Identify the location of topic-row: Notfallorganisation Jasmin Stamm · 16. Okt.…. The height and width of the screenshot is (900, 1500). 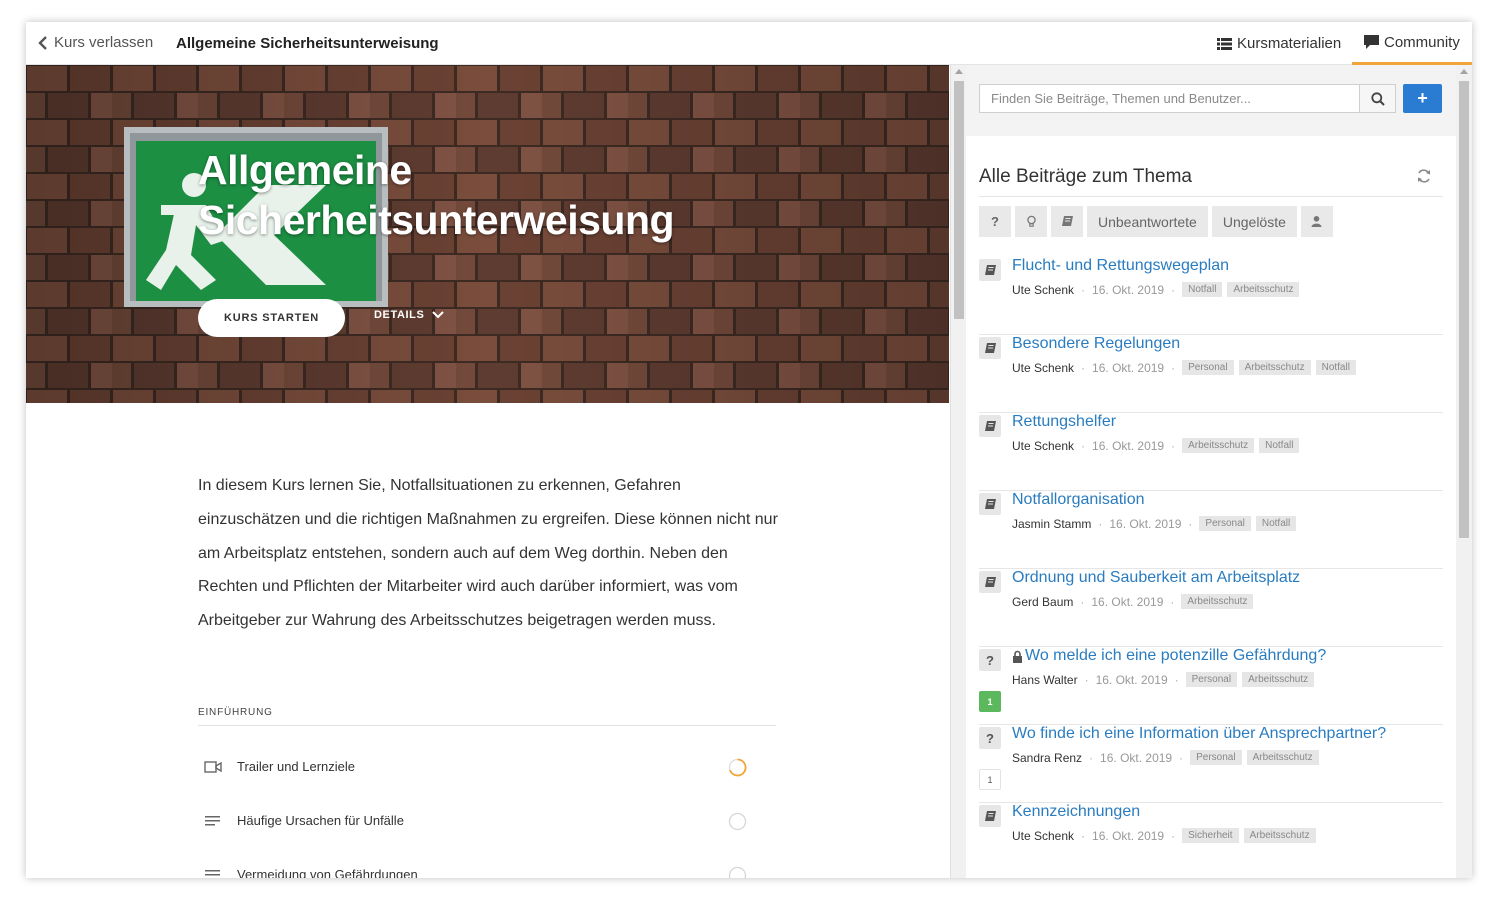
(1211, 530).